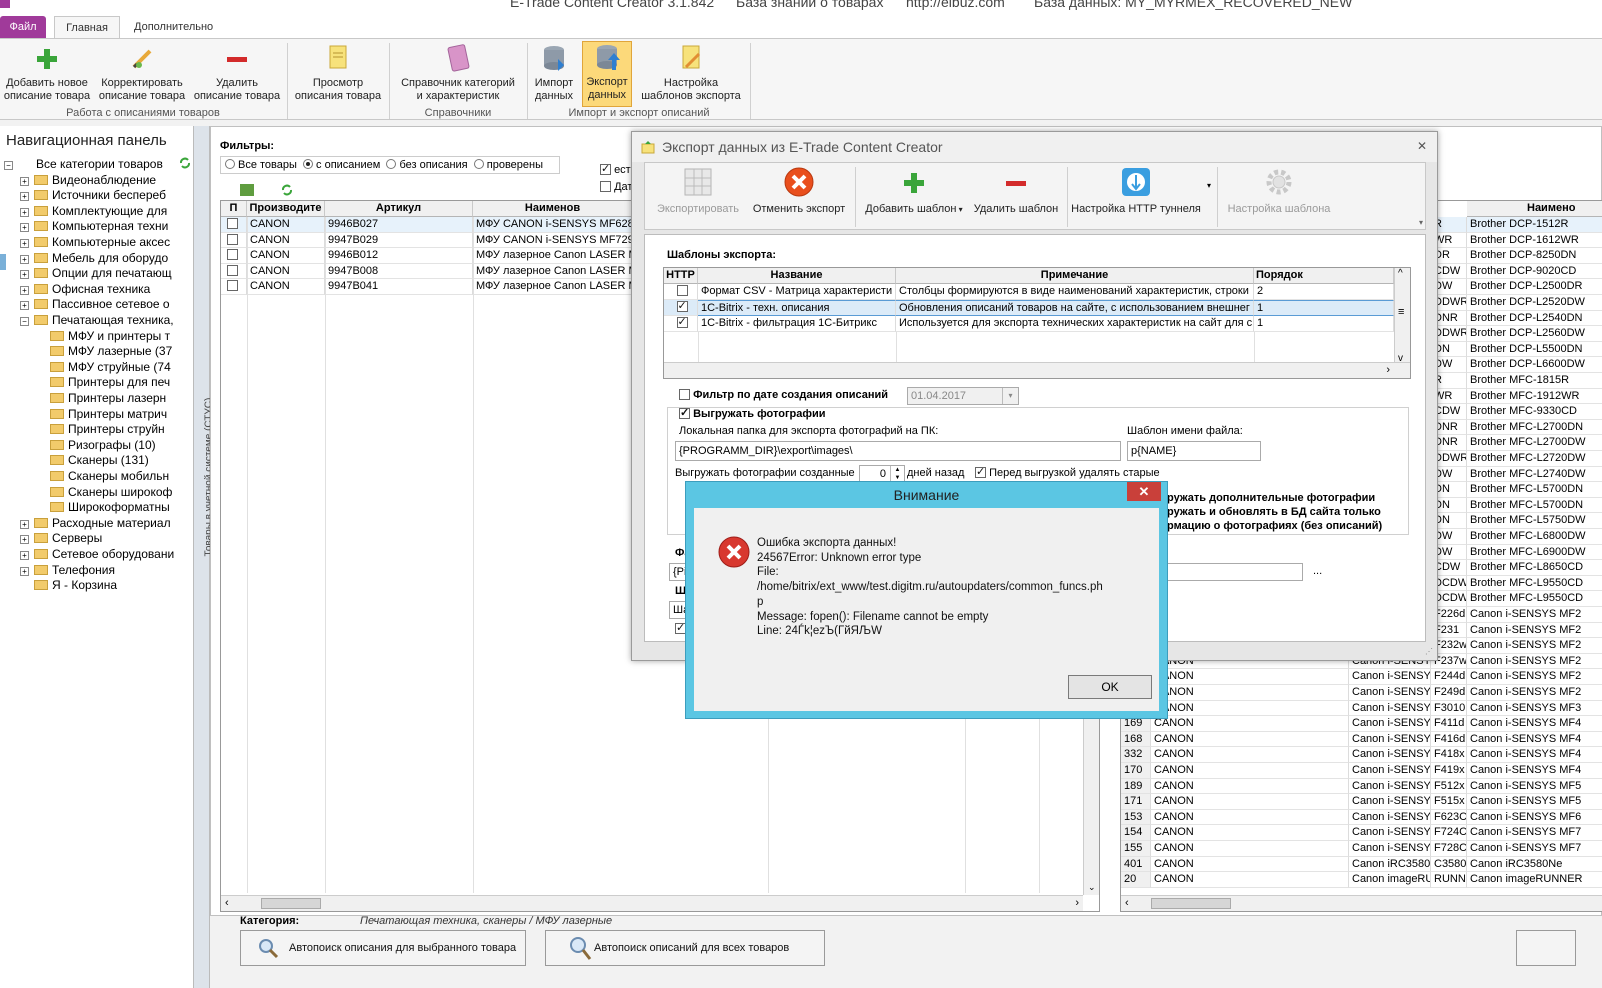 This screenshot has height=988, width=1602. What do you see at coordinates (1449, 849) in the screenshot?
I see `site-row-code: F728C` at bounding box center [1449, 849].